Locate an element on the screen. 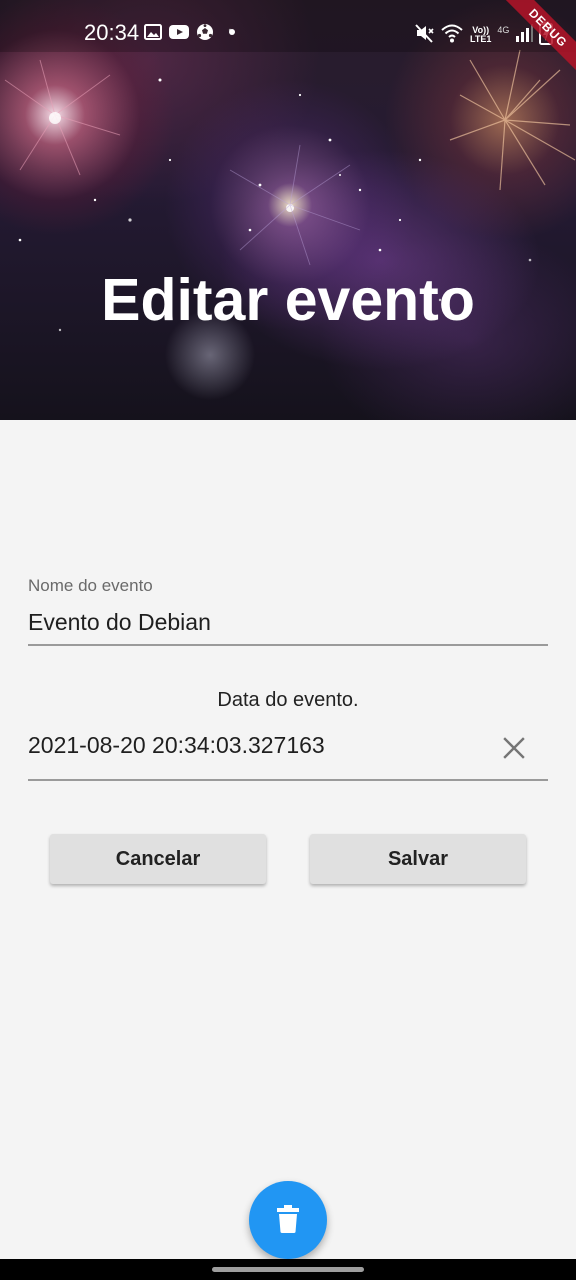  signal-icon is located at coordinates (524, 35).